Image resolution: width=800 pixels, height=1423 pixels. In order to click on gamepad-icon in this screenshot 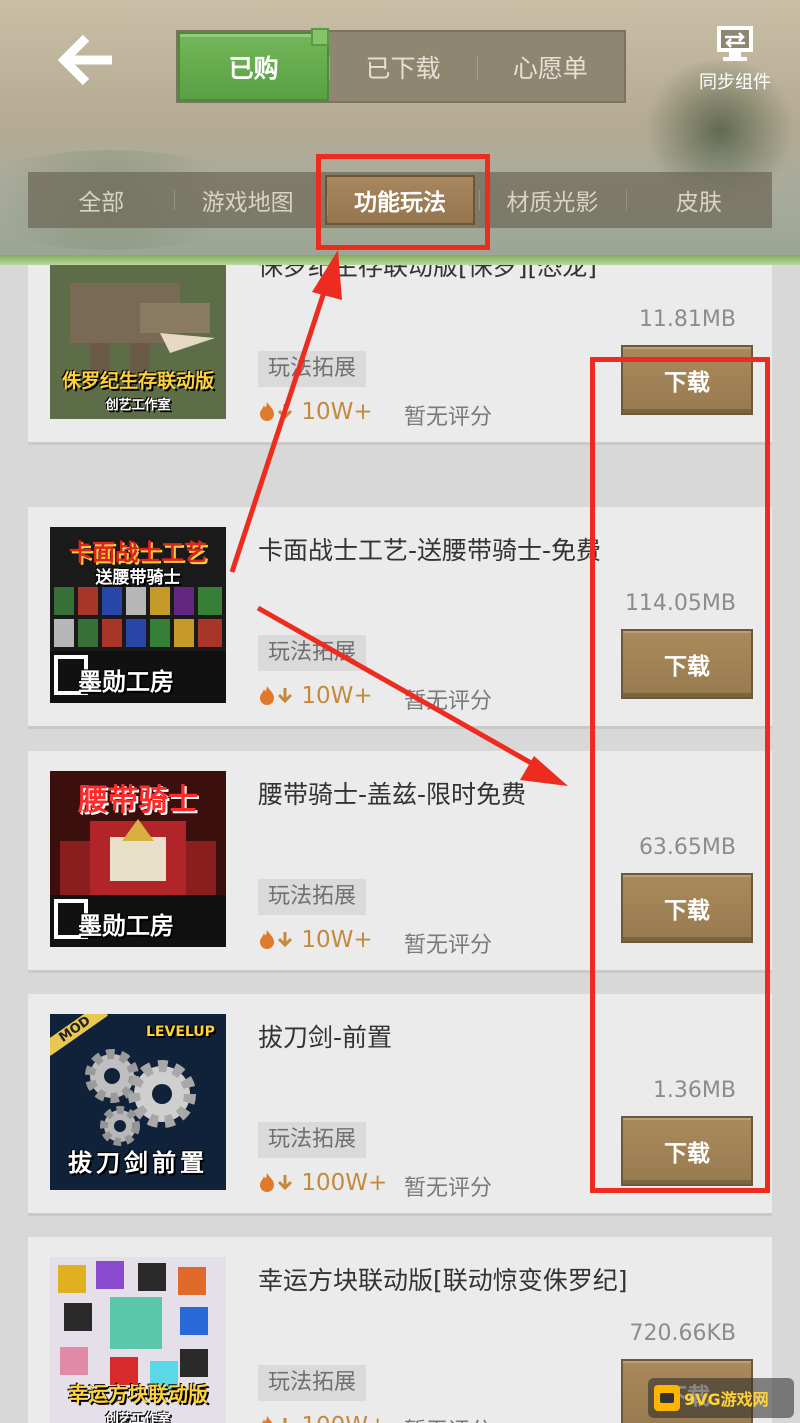, I will do `click(667, 1398)`.